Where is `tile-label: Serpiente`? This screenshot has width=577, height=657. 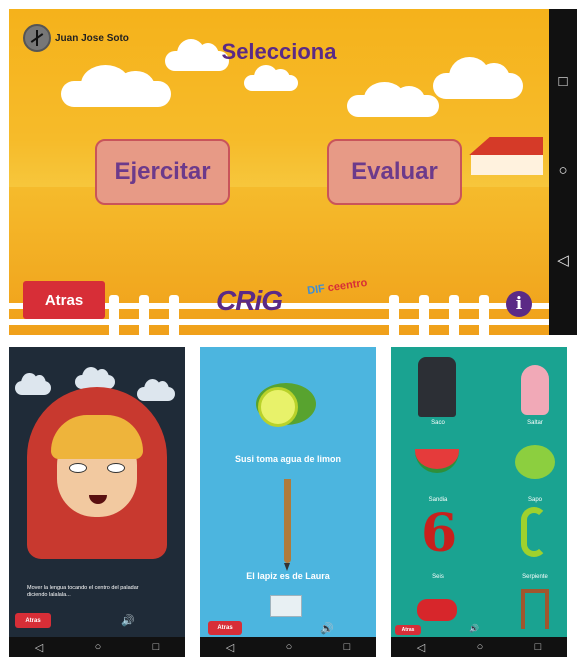
tile-label: Serpiente is located at coordinates (535, 577).